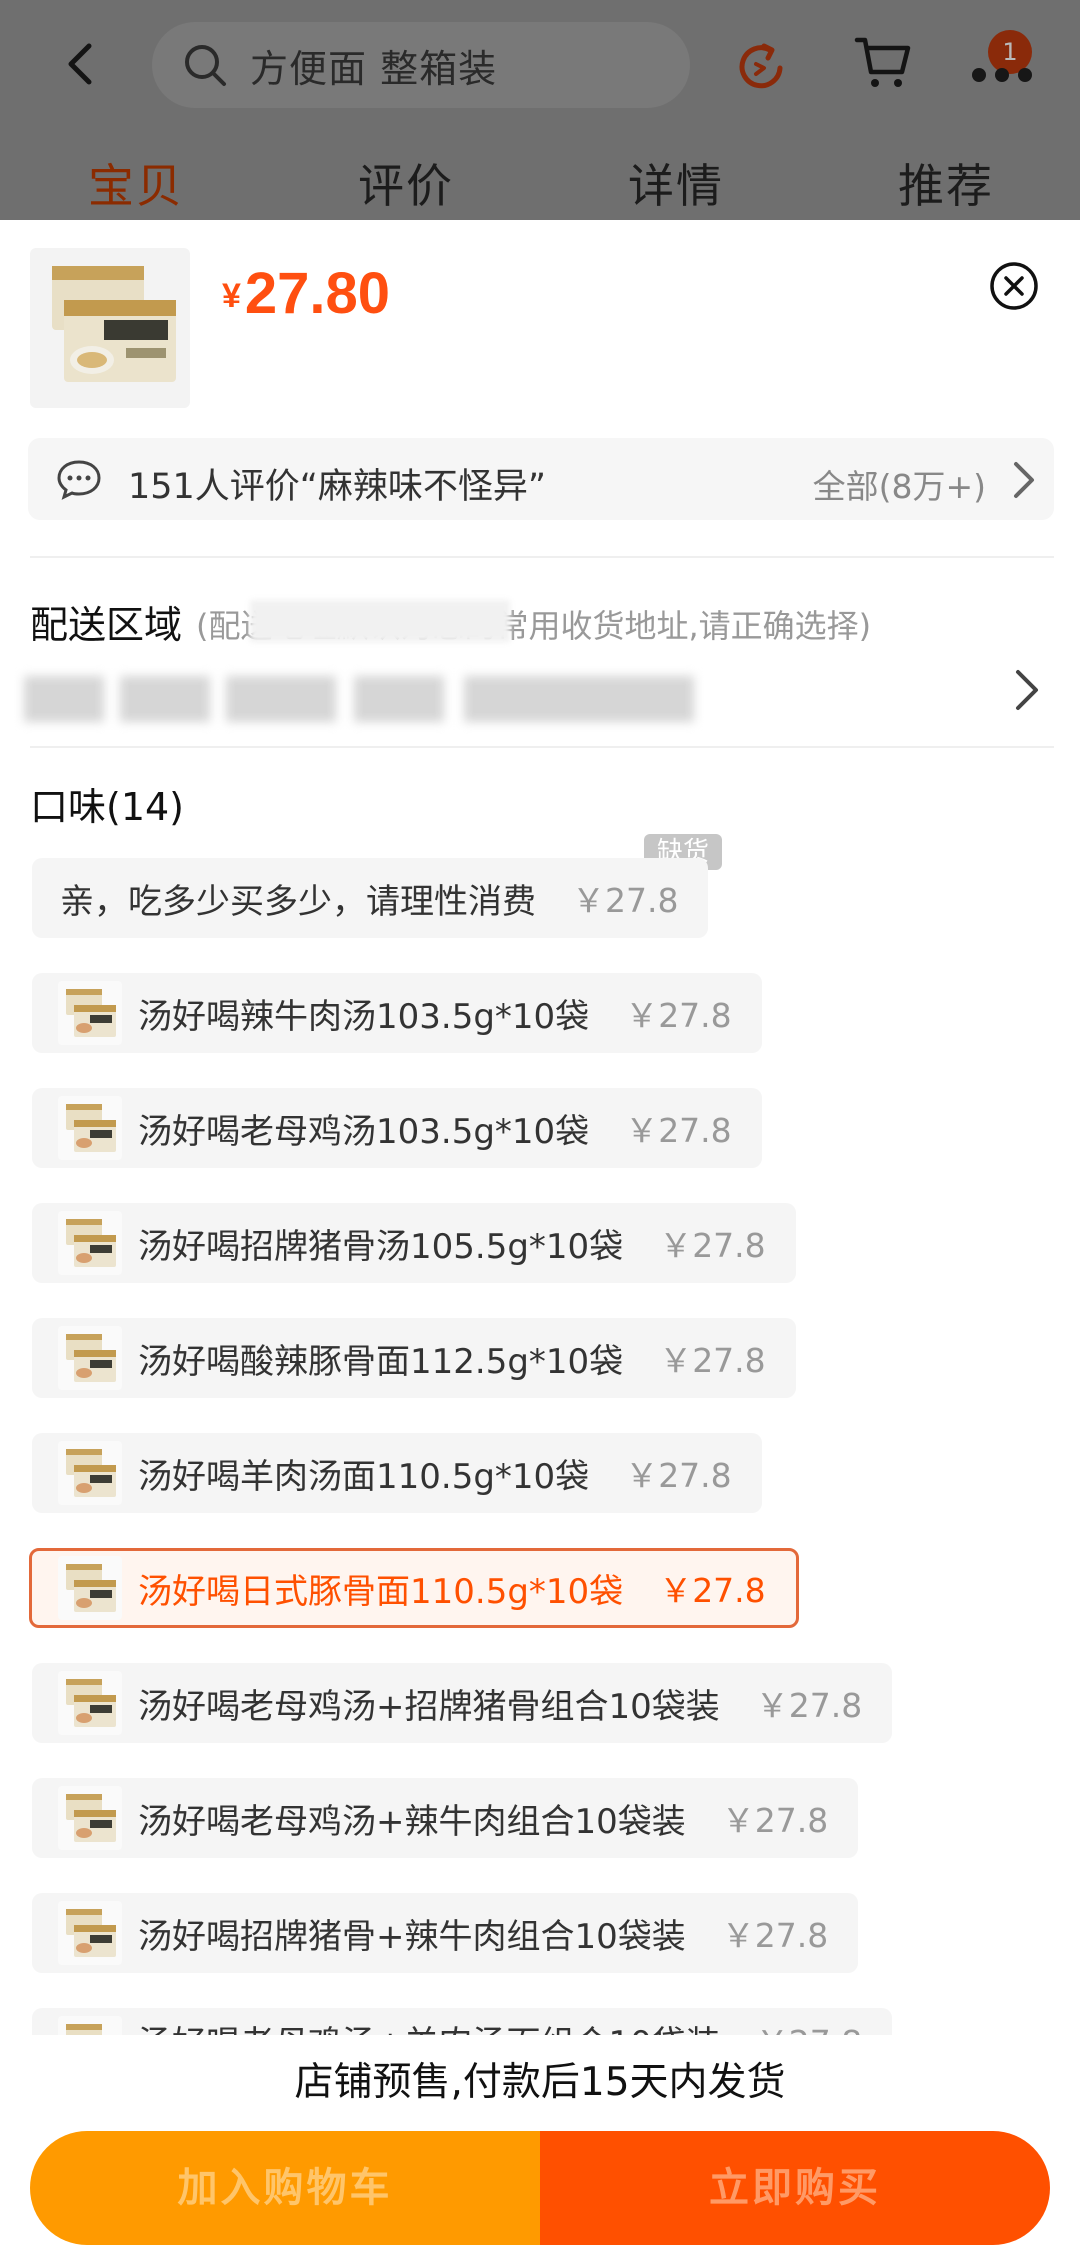  What do you see at coordinates (231, 296) in the screenshot?
I see `currency-symbol: ¥` at bounding box center [231, 296].